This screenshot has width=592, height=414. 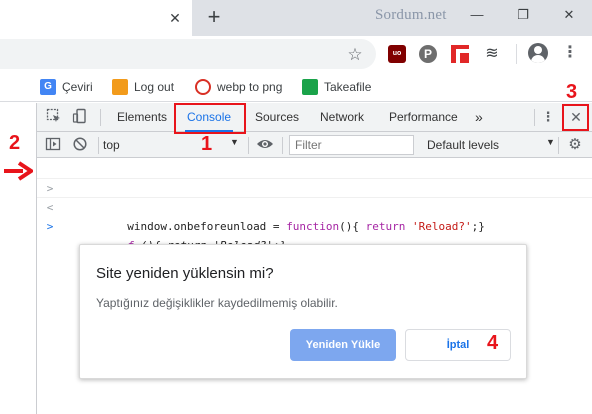 What do you see at coordinates (296, 87) in the screenshot?
I see `bookmarks-bar: G Çeviri Log out webp to png Takeafile` at bounding box center [296, 87].